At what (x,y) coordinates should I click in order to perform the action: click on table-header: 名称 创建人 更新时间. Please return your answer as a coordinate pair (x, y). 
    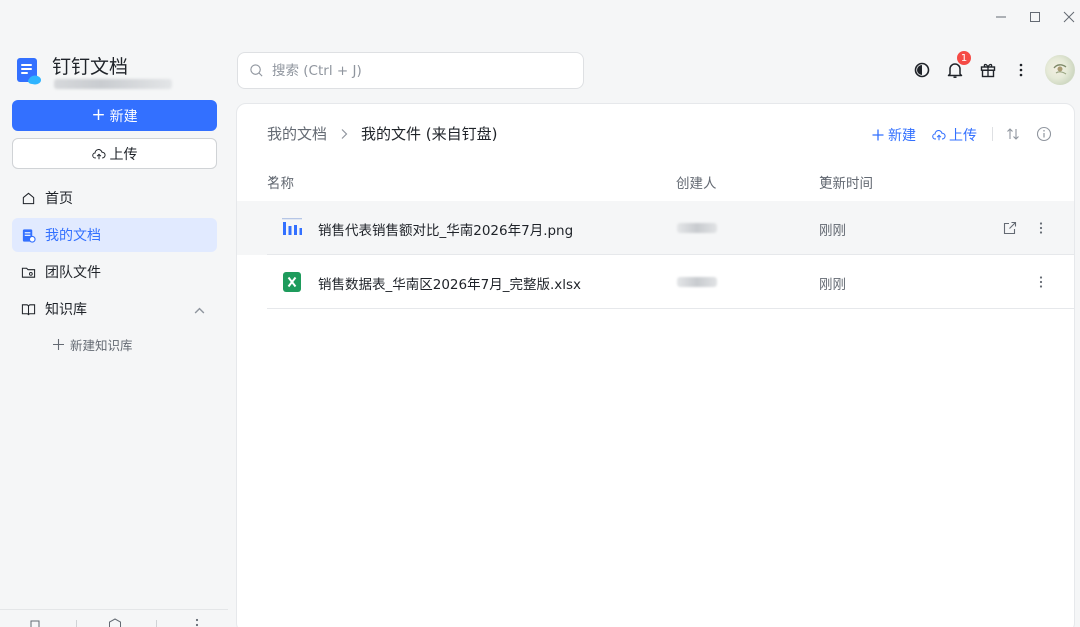
    Looking at the image, I should click on (667, 182).